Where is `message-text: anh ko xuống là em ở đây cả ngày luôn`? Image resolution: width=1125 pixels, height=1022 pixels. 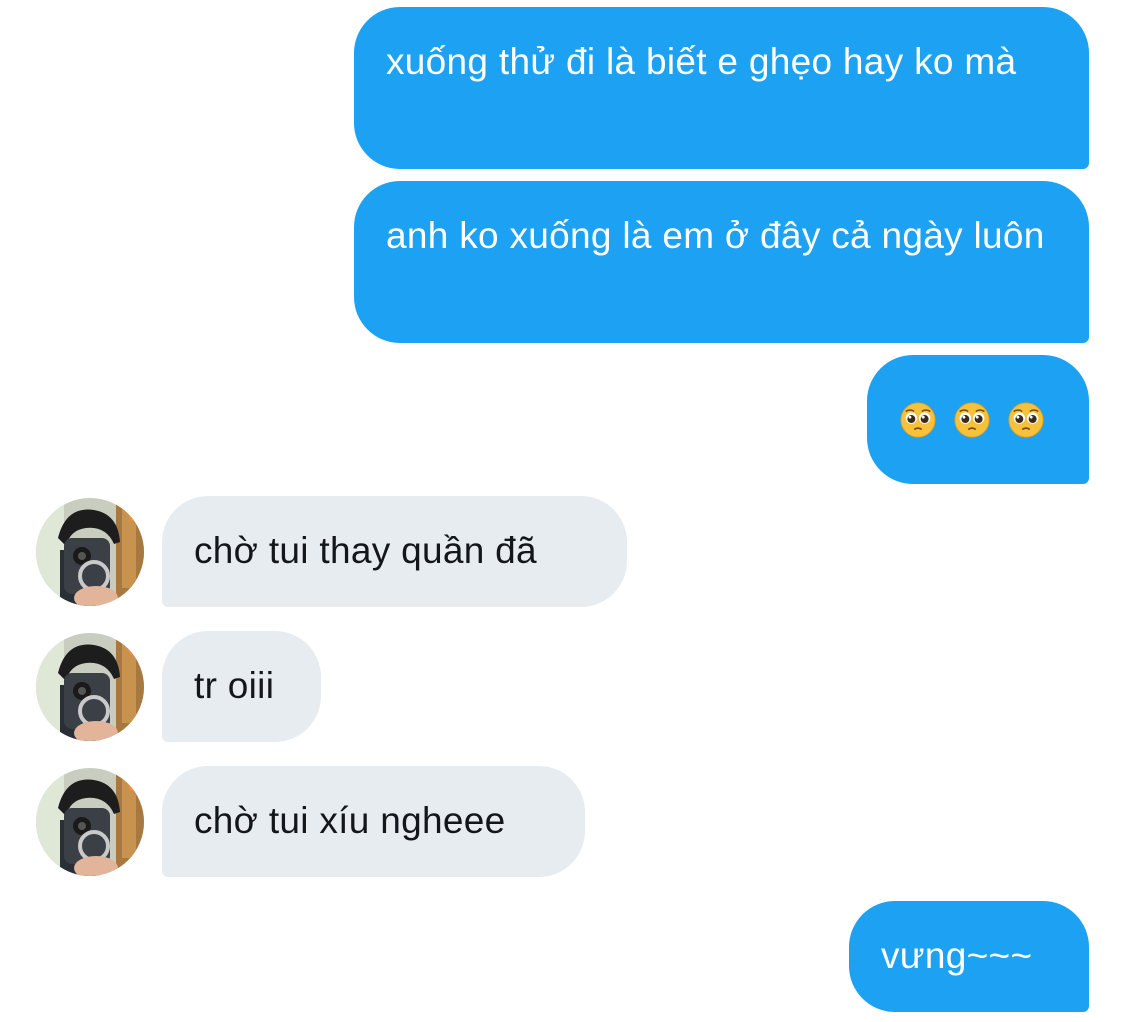 message-text: anh ko xuống là em ở đây cả ngày luôn is located at coordinates (715, 235).